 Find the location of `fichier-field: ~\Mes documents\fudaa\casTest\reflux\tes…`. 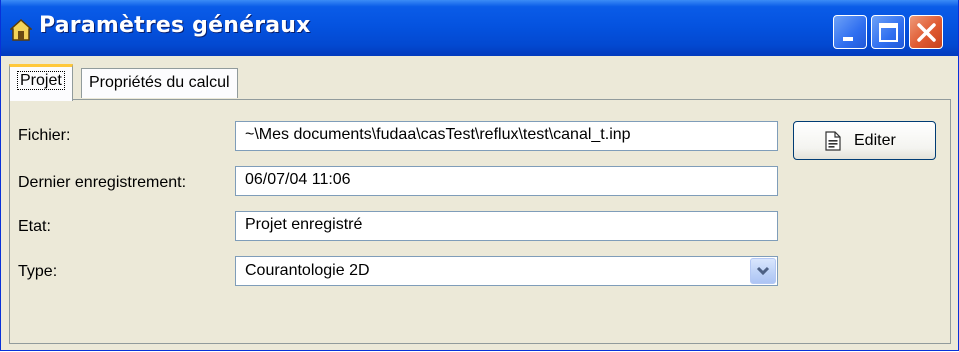

fichier-field: ~\Mes documents\fudaa\casTest\reflux\tes… is located at coordinates (506, 136).